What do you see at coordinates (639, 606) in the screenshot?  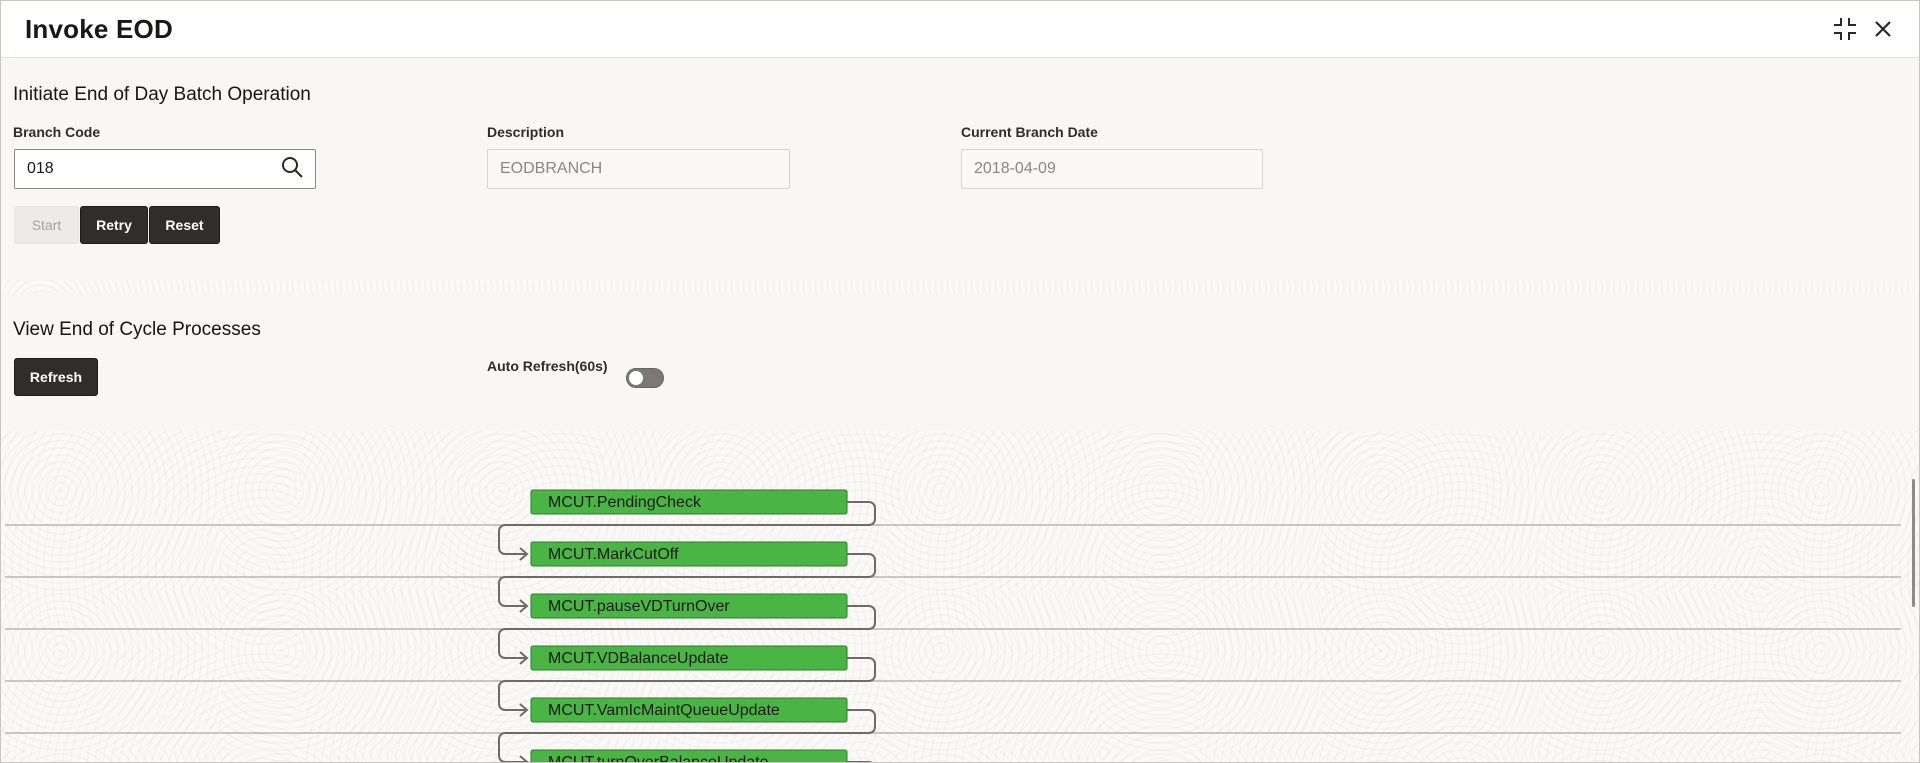 I see `flow-node-label: MCUT.pauseVDTurnOver` at bounding box center [639, 606].